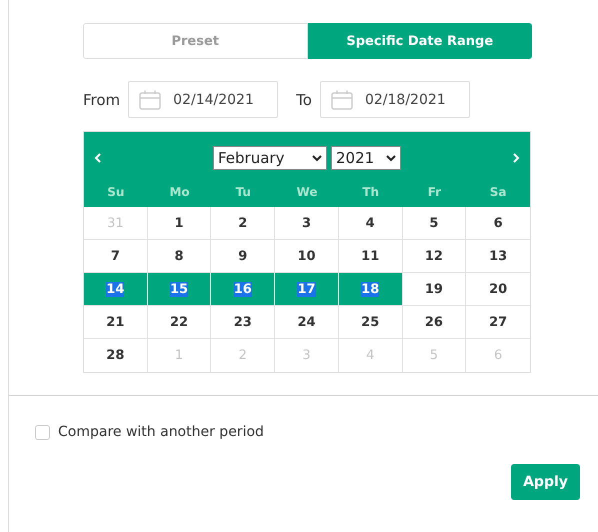  What do you see at coordinates (307, 256) in the screenshot?
I see `day-cell: 10` at bounding box center [307, 256].